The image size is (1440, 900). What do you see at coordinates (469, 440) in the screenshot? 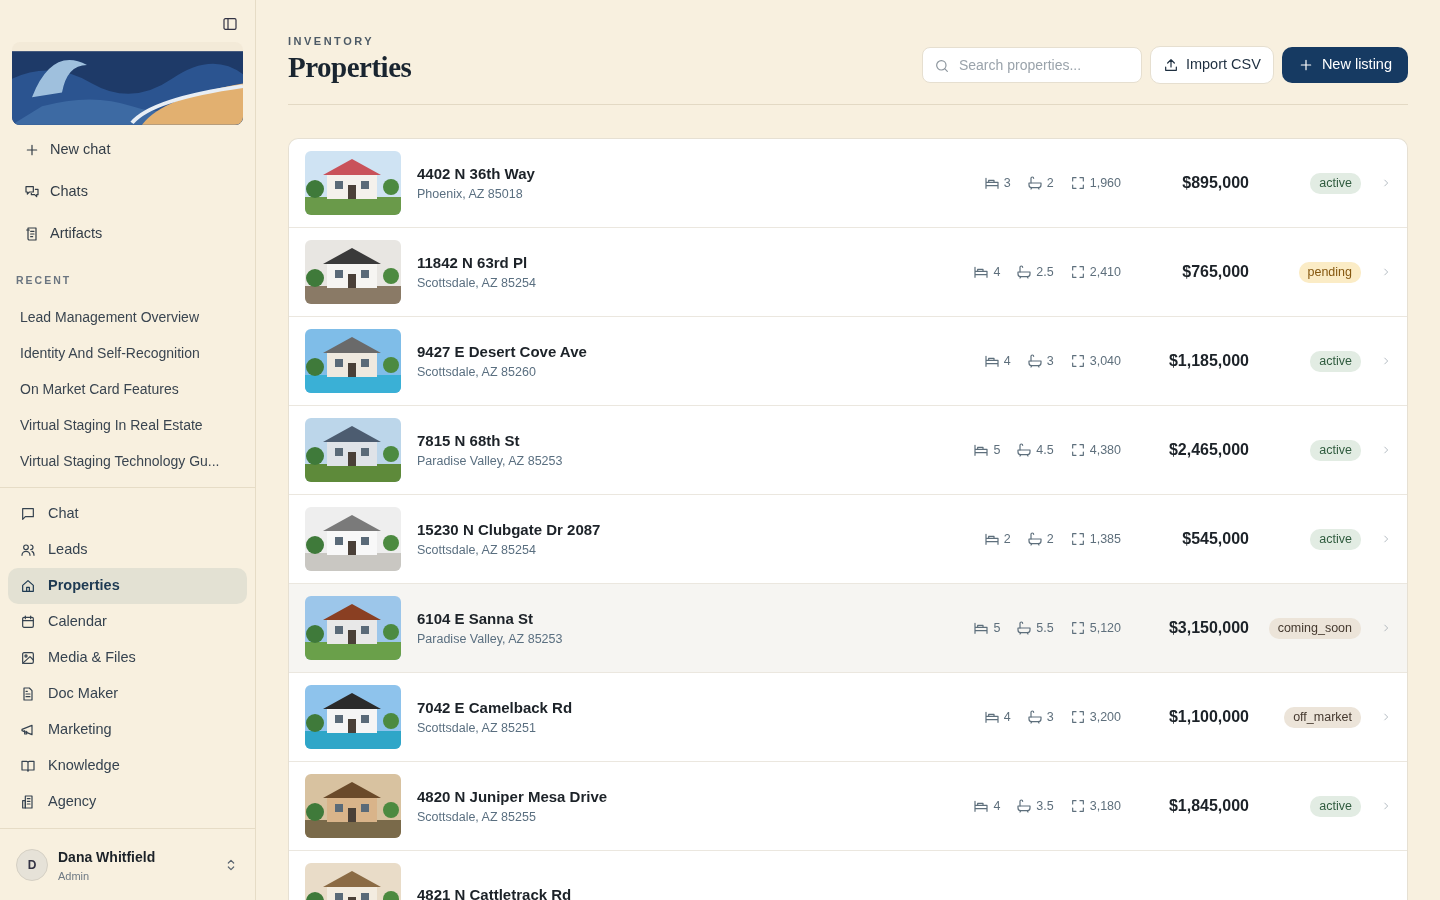
I see `property-address: 7815 N 68th St` at bounding box center [469, 440].